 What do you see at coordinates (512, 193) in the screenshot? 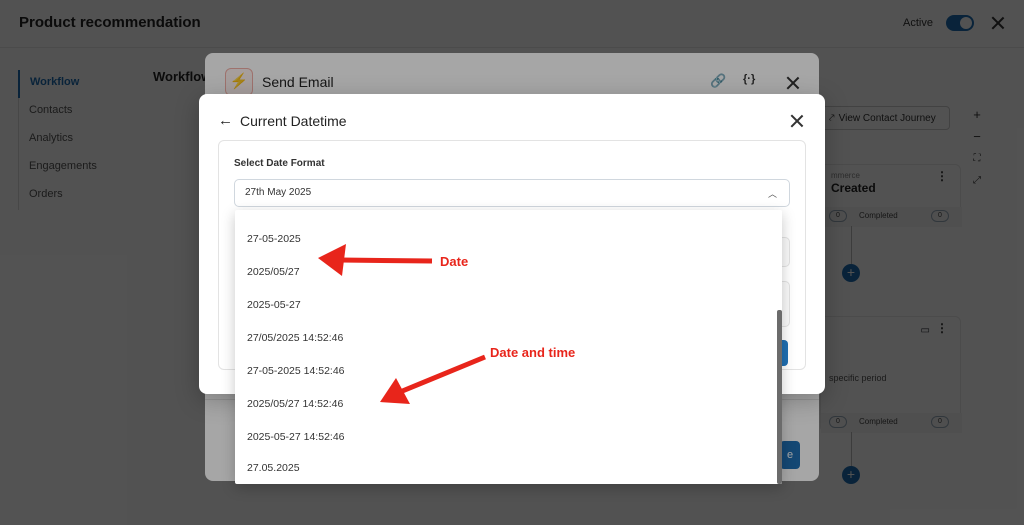
I see `date-format-select: 27th May 2025 ︿` at bounding box center [512, 193].